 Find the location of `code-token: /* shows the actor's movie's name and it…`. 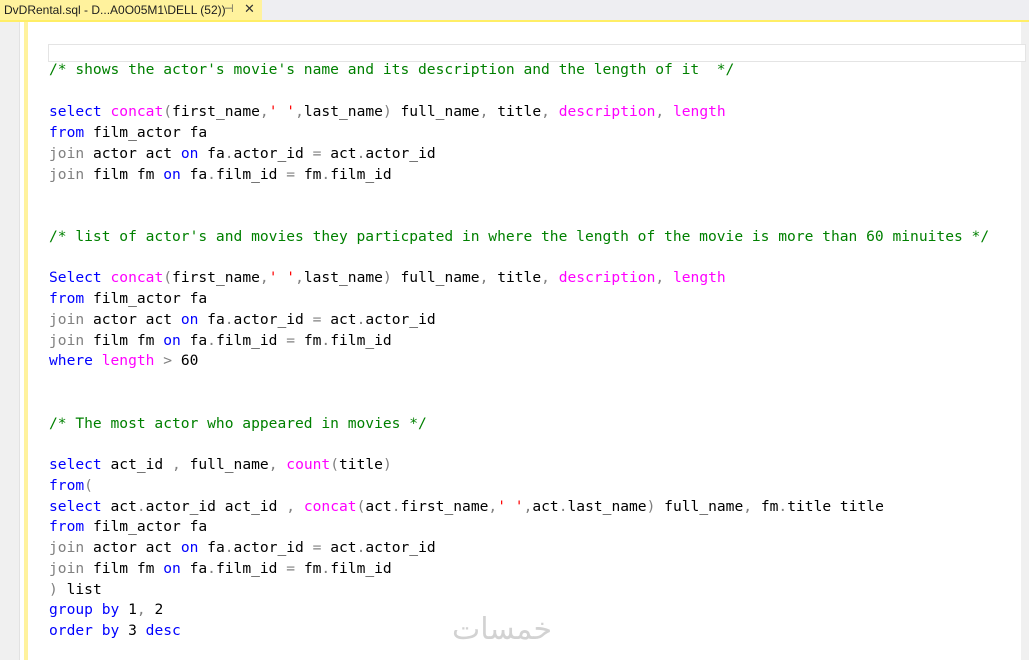

code-token: /* shows the actor's movie's name and it… is located at coordinates (392, 69).